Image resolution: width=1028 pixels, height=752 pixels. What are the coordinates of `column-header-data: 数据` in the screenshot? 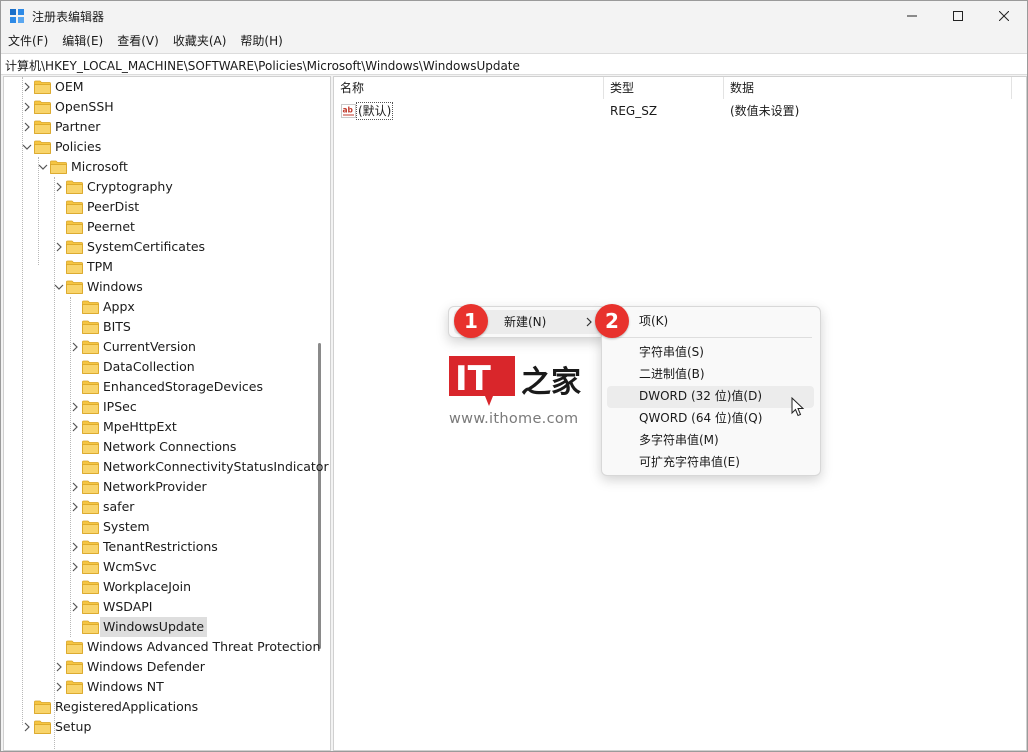 It's located at (868, 88).